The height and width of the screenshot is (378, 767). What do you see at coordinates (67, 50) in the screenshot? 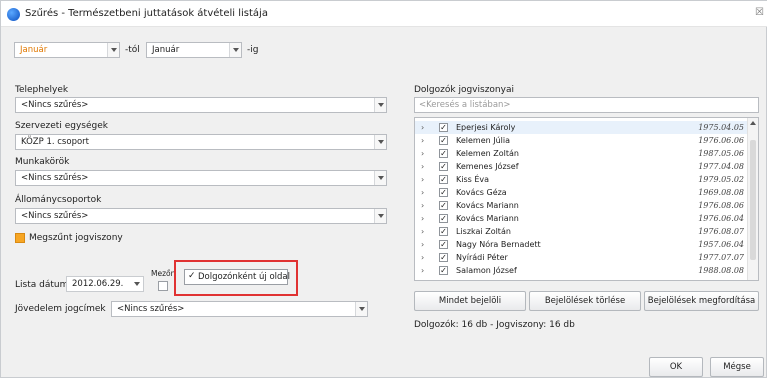
I see `period-from-combo: Január` at bounding box center [67, 50].